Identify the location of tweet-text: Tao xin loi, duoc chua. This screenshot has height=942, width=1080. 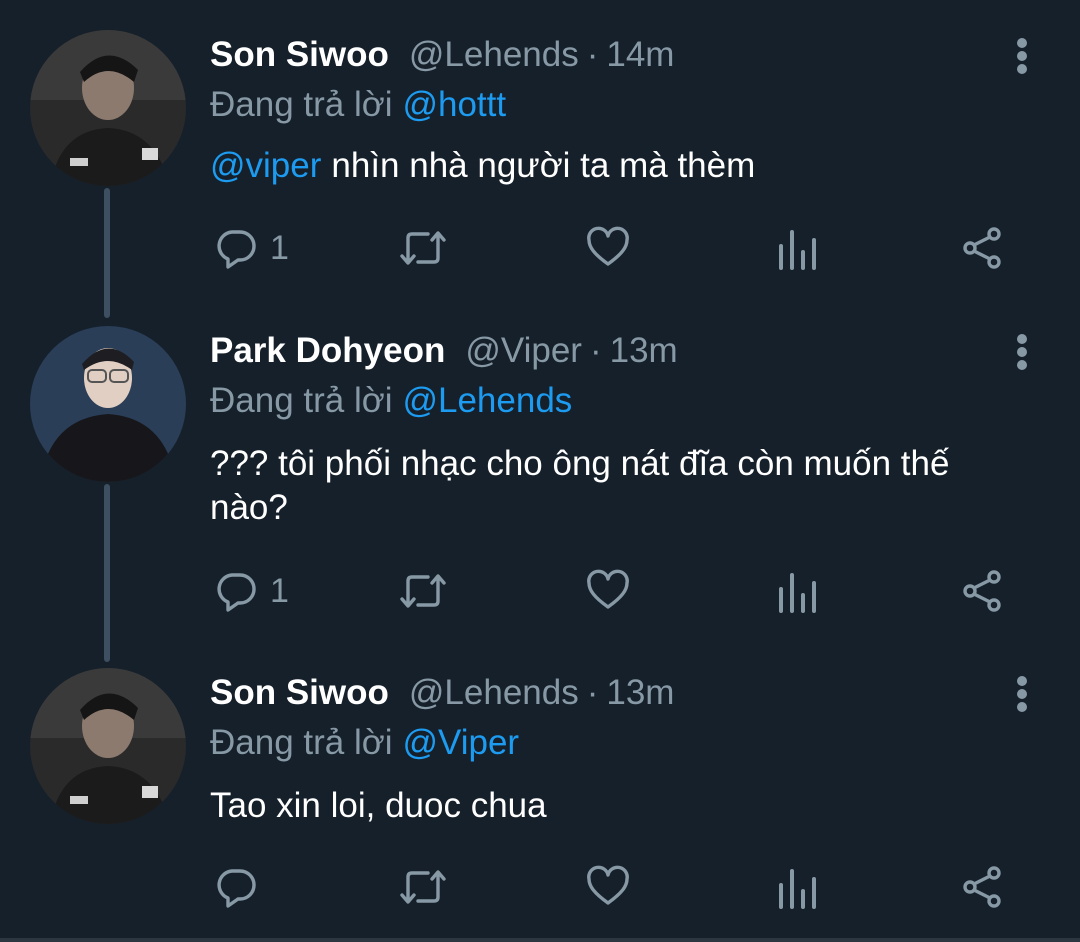
(620, 806).